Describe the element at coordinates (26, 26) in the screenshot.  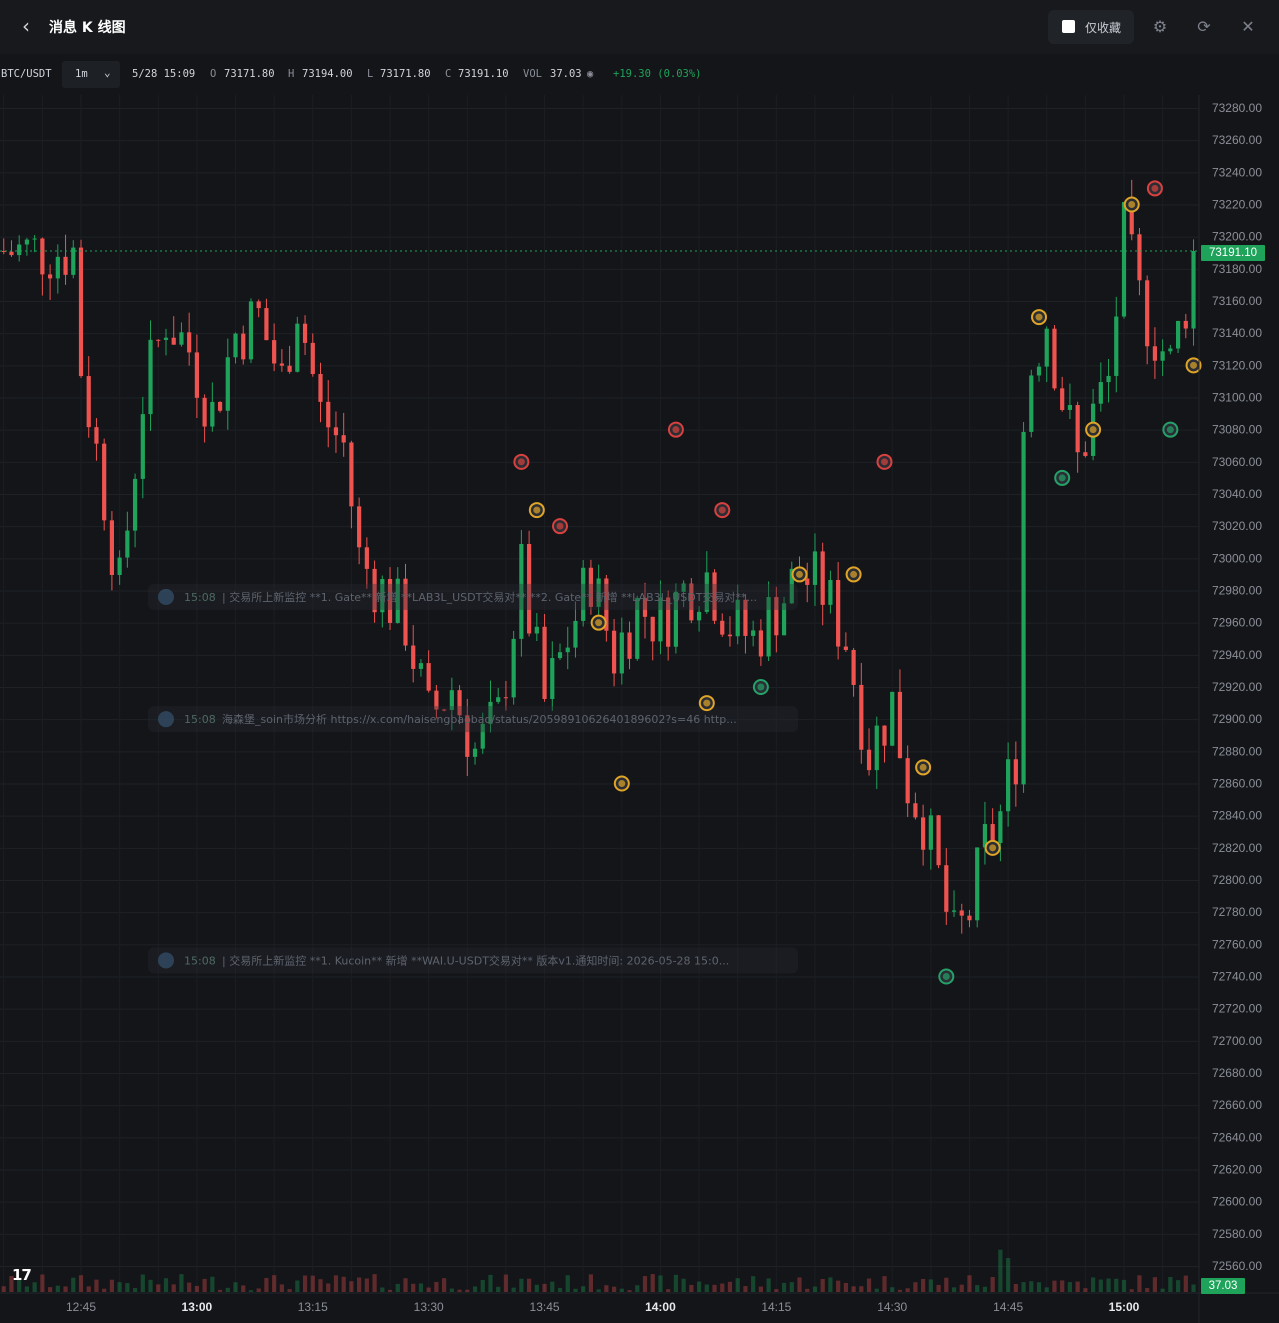
I see `back-arrow-icon: ‹` at that location.